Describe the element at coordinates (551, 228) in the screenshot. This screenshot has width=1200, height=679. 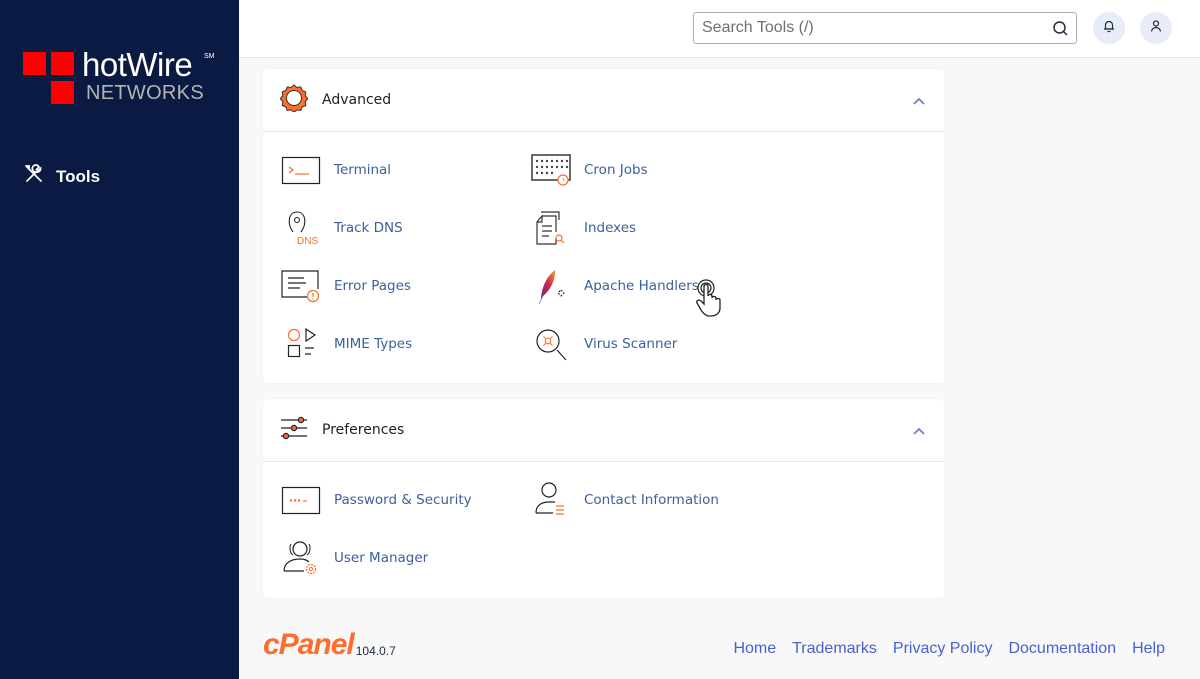
I see `indexes-icon` at that location.